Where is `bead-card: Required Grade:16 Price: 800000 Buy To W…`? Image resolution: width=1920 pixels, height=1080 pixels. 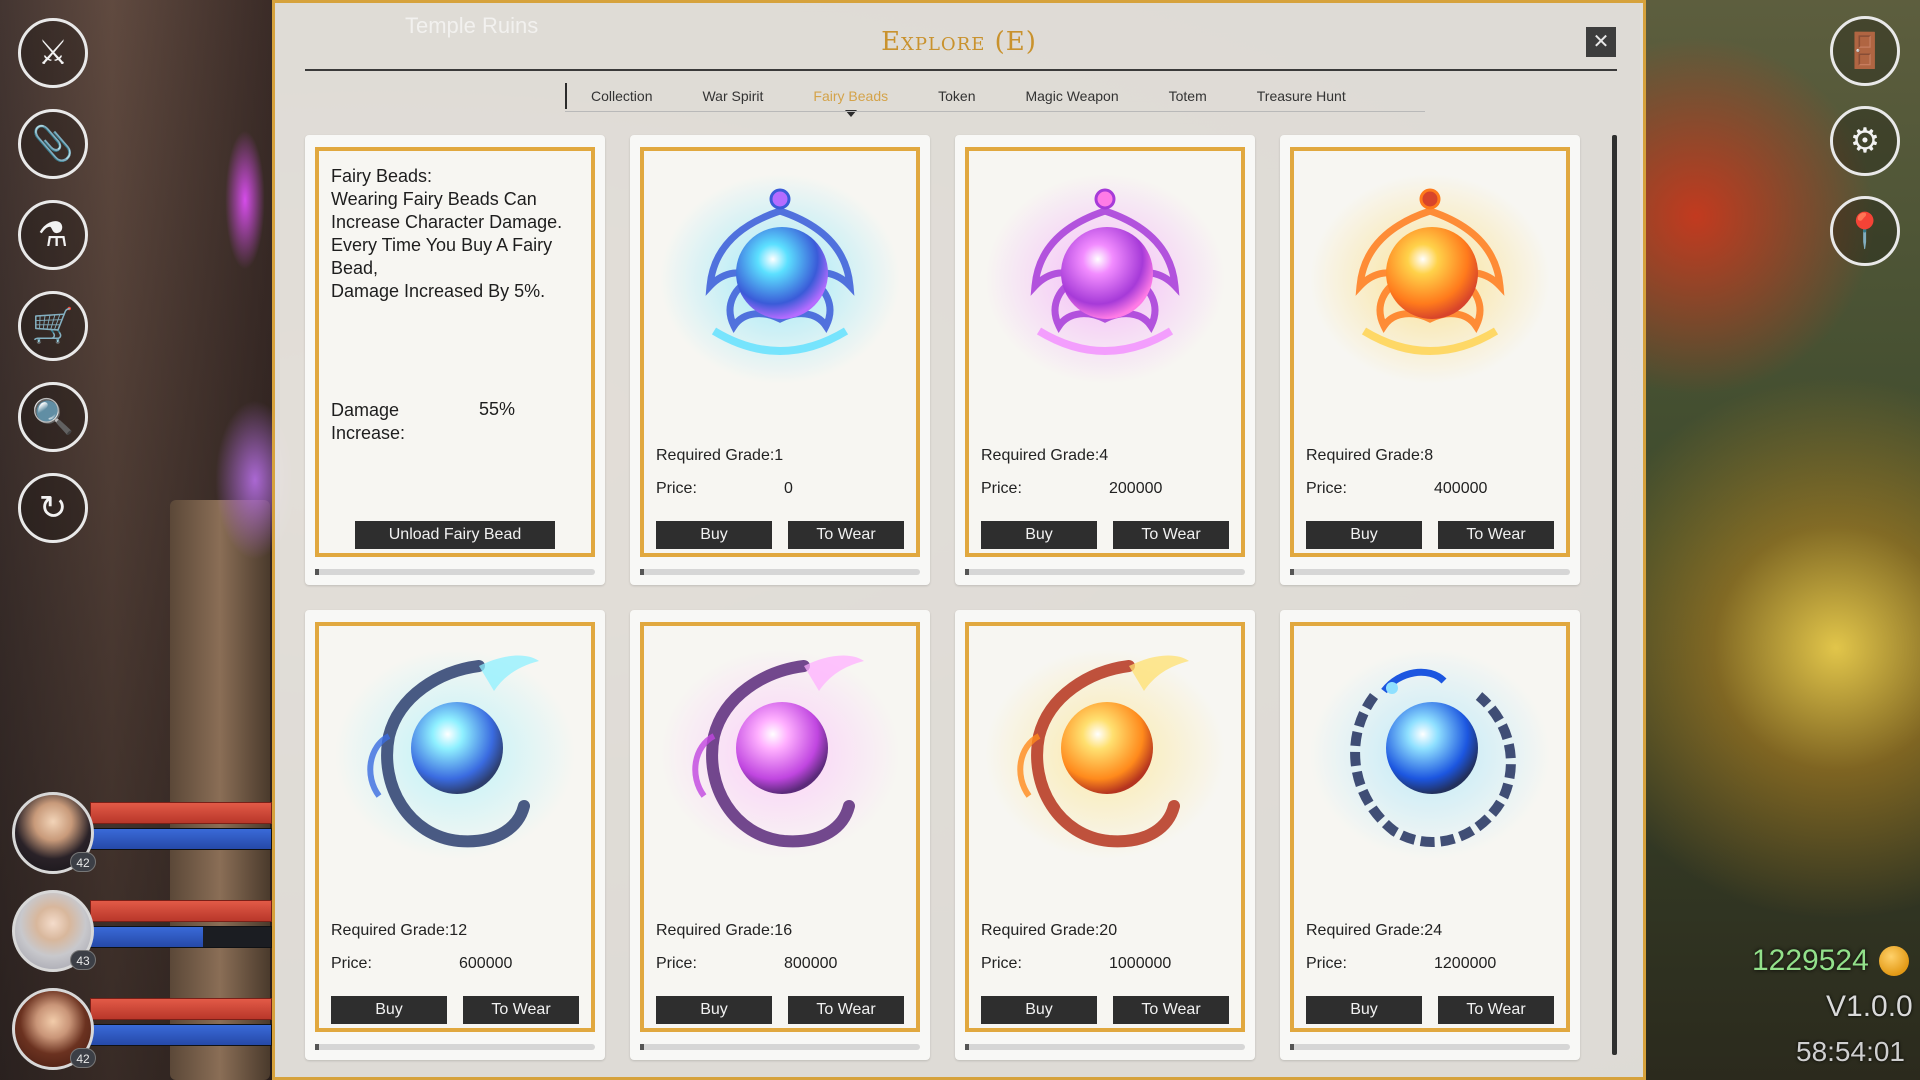 bead-card: Required Grade:16 Price: 800000 Buy To W… is located at coordinates (780, 835).